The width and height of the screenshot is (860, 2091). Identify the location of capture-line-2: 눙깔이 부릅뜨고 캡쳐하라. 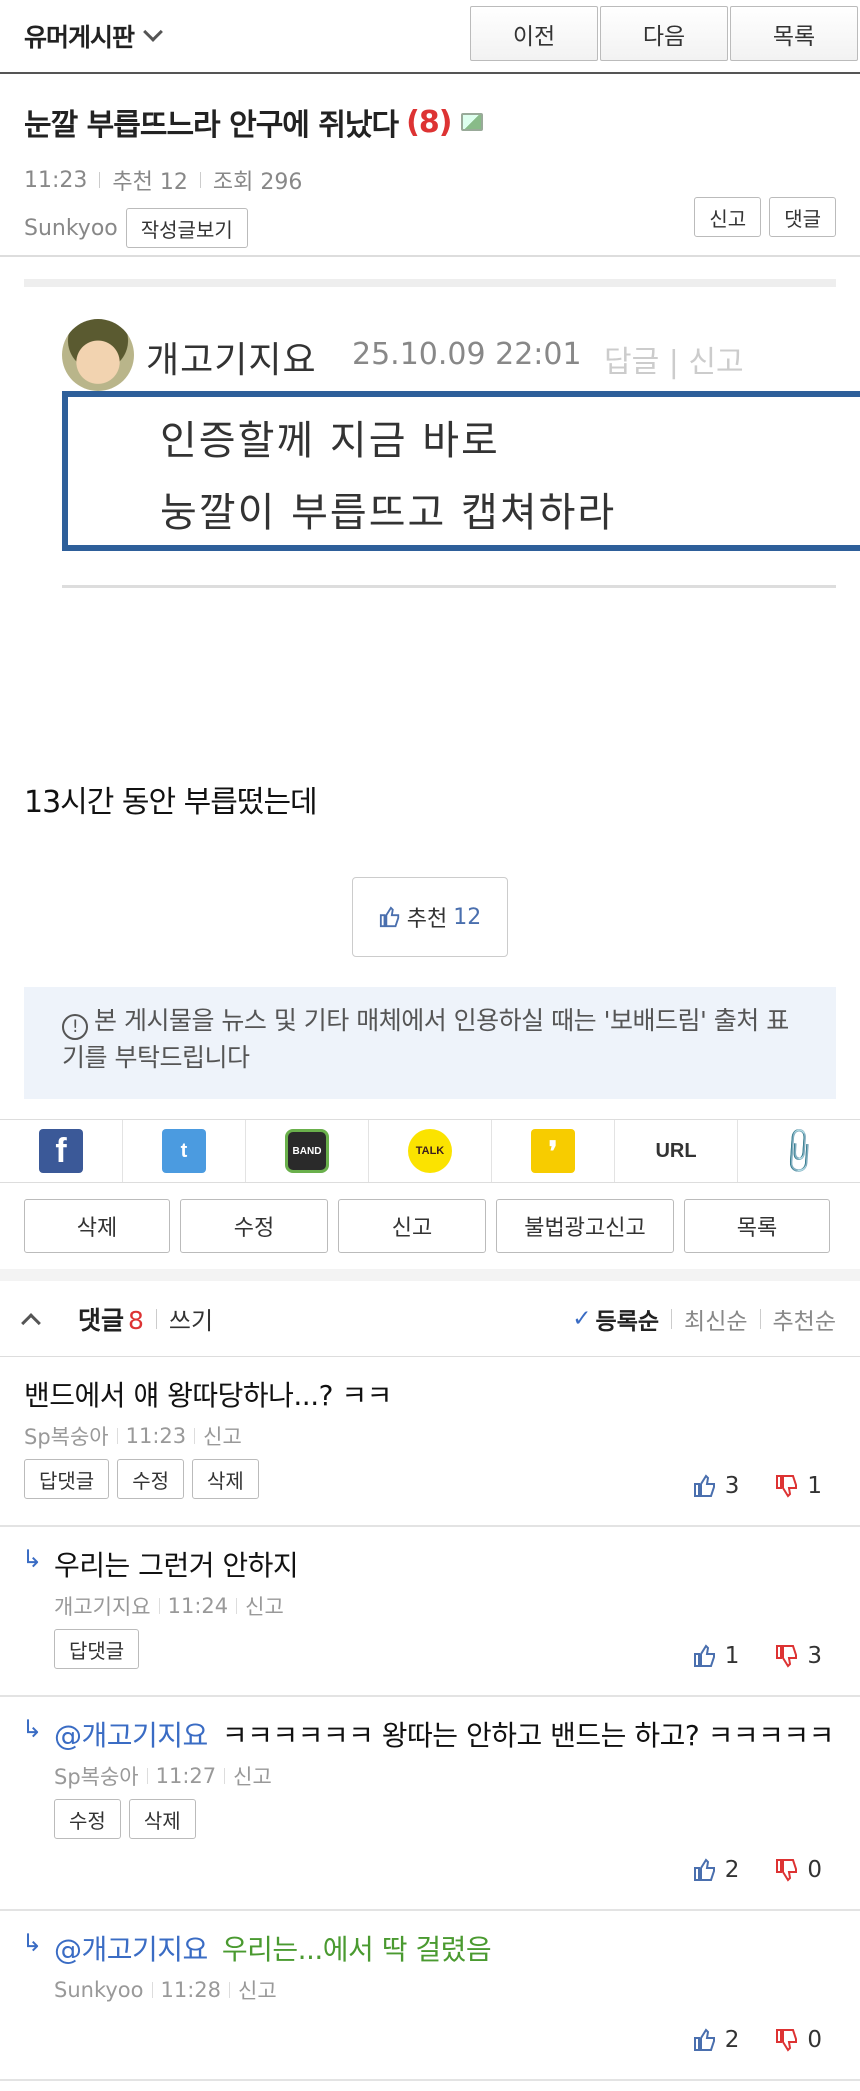
(388, 513).